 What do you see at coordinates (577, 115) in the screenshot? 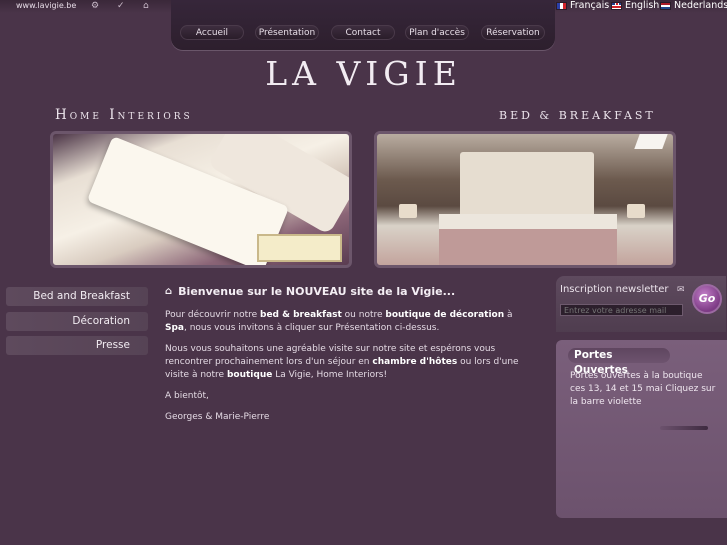
I see `bed-breakfast-title: BED & BREAKFAST` at bounding box center [577, 115].